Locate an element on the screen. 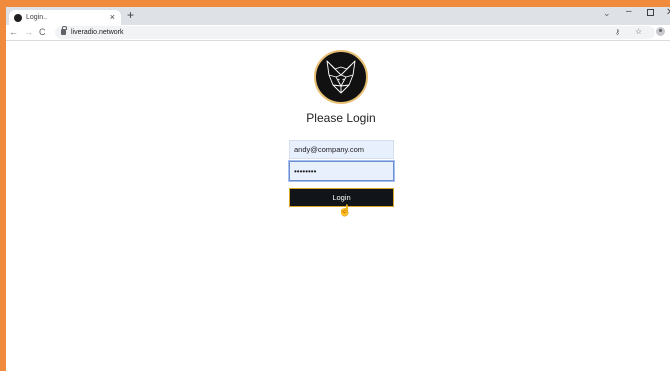 The image size is (670, 371). browser-toolbar: ← → C liveradio.network ⚷ ☆ ⋮ is located at coordinates (338, 33).